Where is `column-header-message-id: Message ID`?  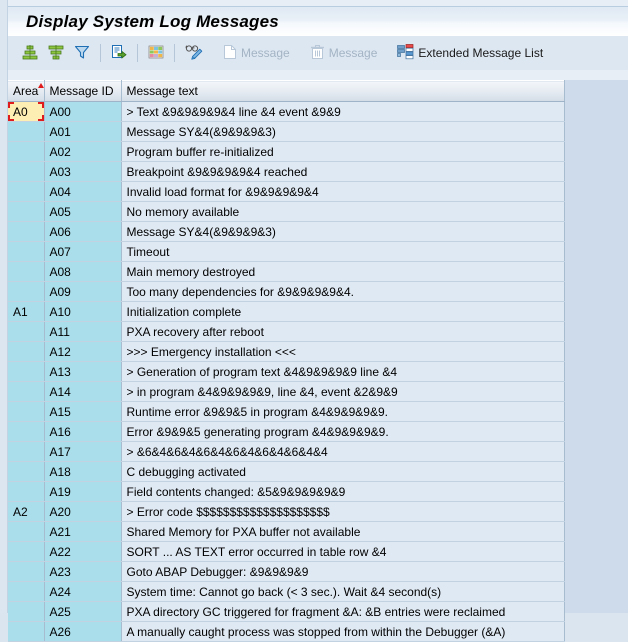
column-header-message-id: Message ID is located at coordinates (83, 91).